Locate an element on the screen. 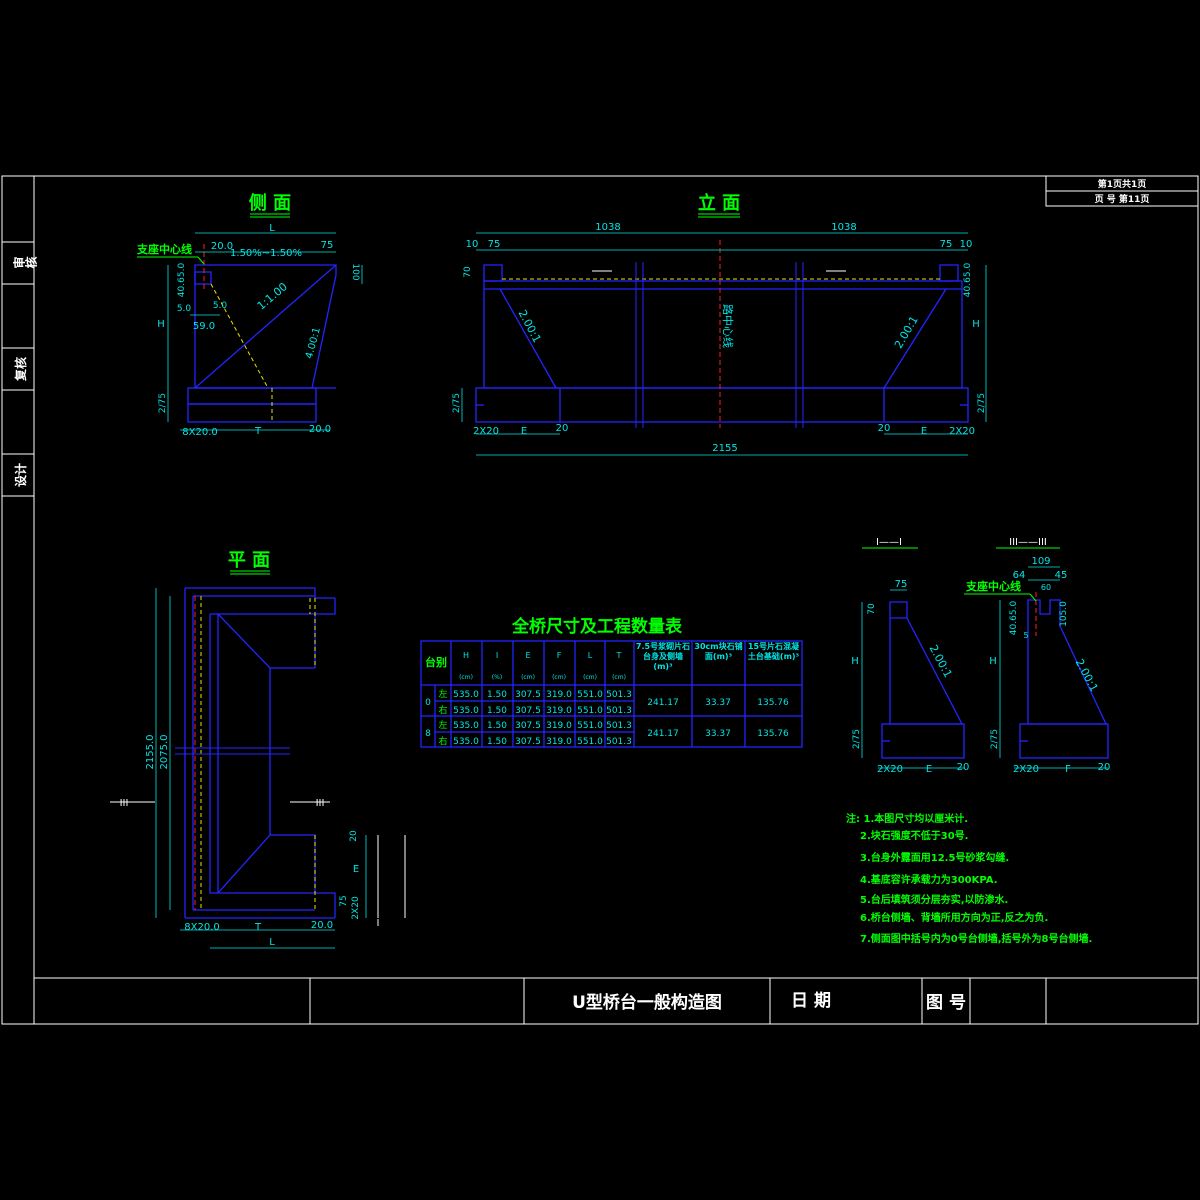  side-dim-base-left: 8X20.0 is located at coordinates (199, 432).